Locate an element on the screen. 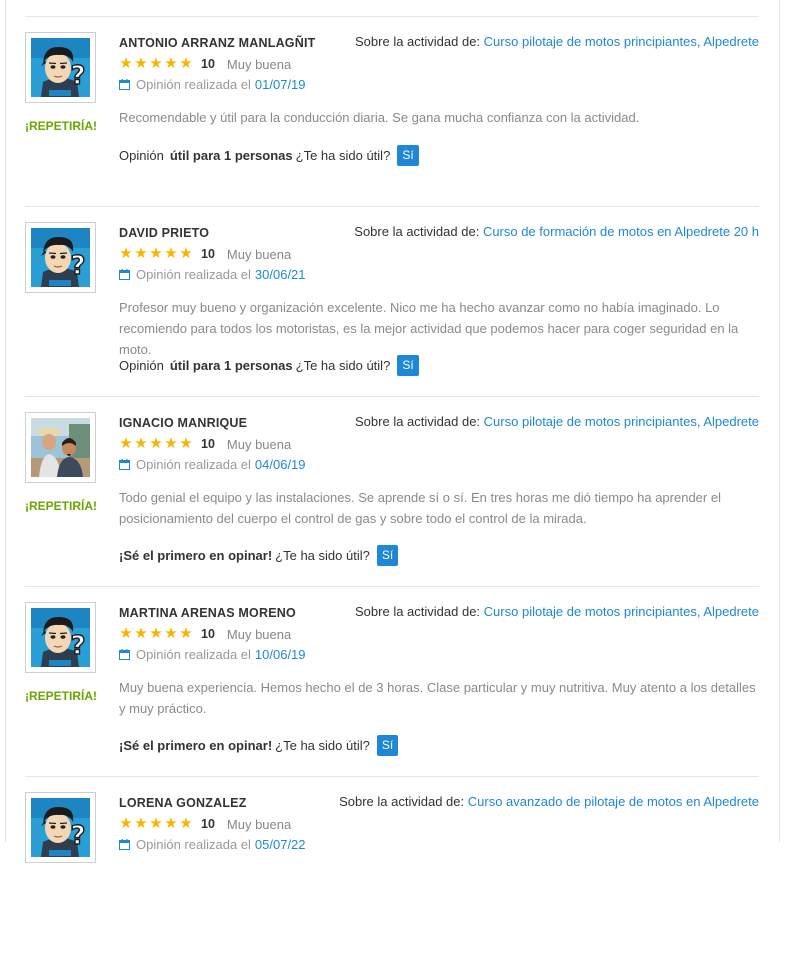  reviewer-name: DAVID PRIETO is located at coordinates (164, 233).